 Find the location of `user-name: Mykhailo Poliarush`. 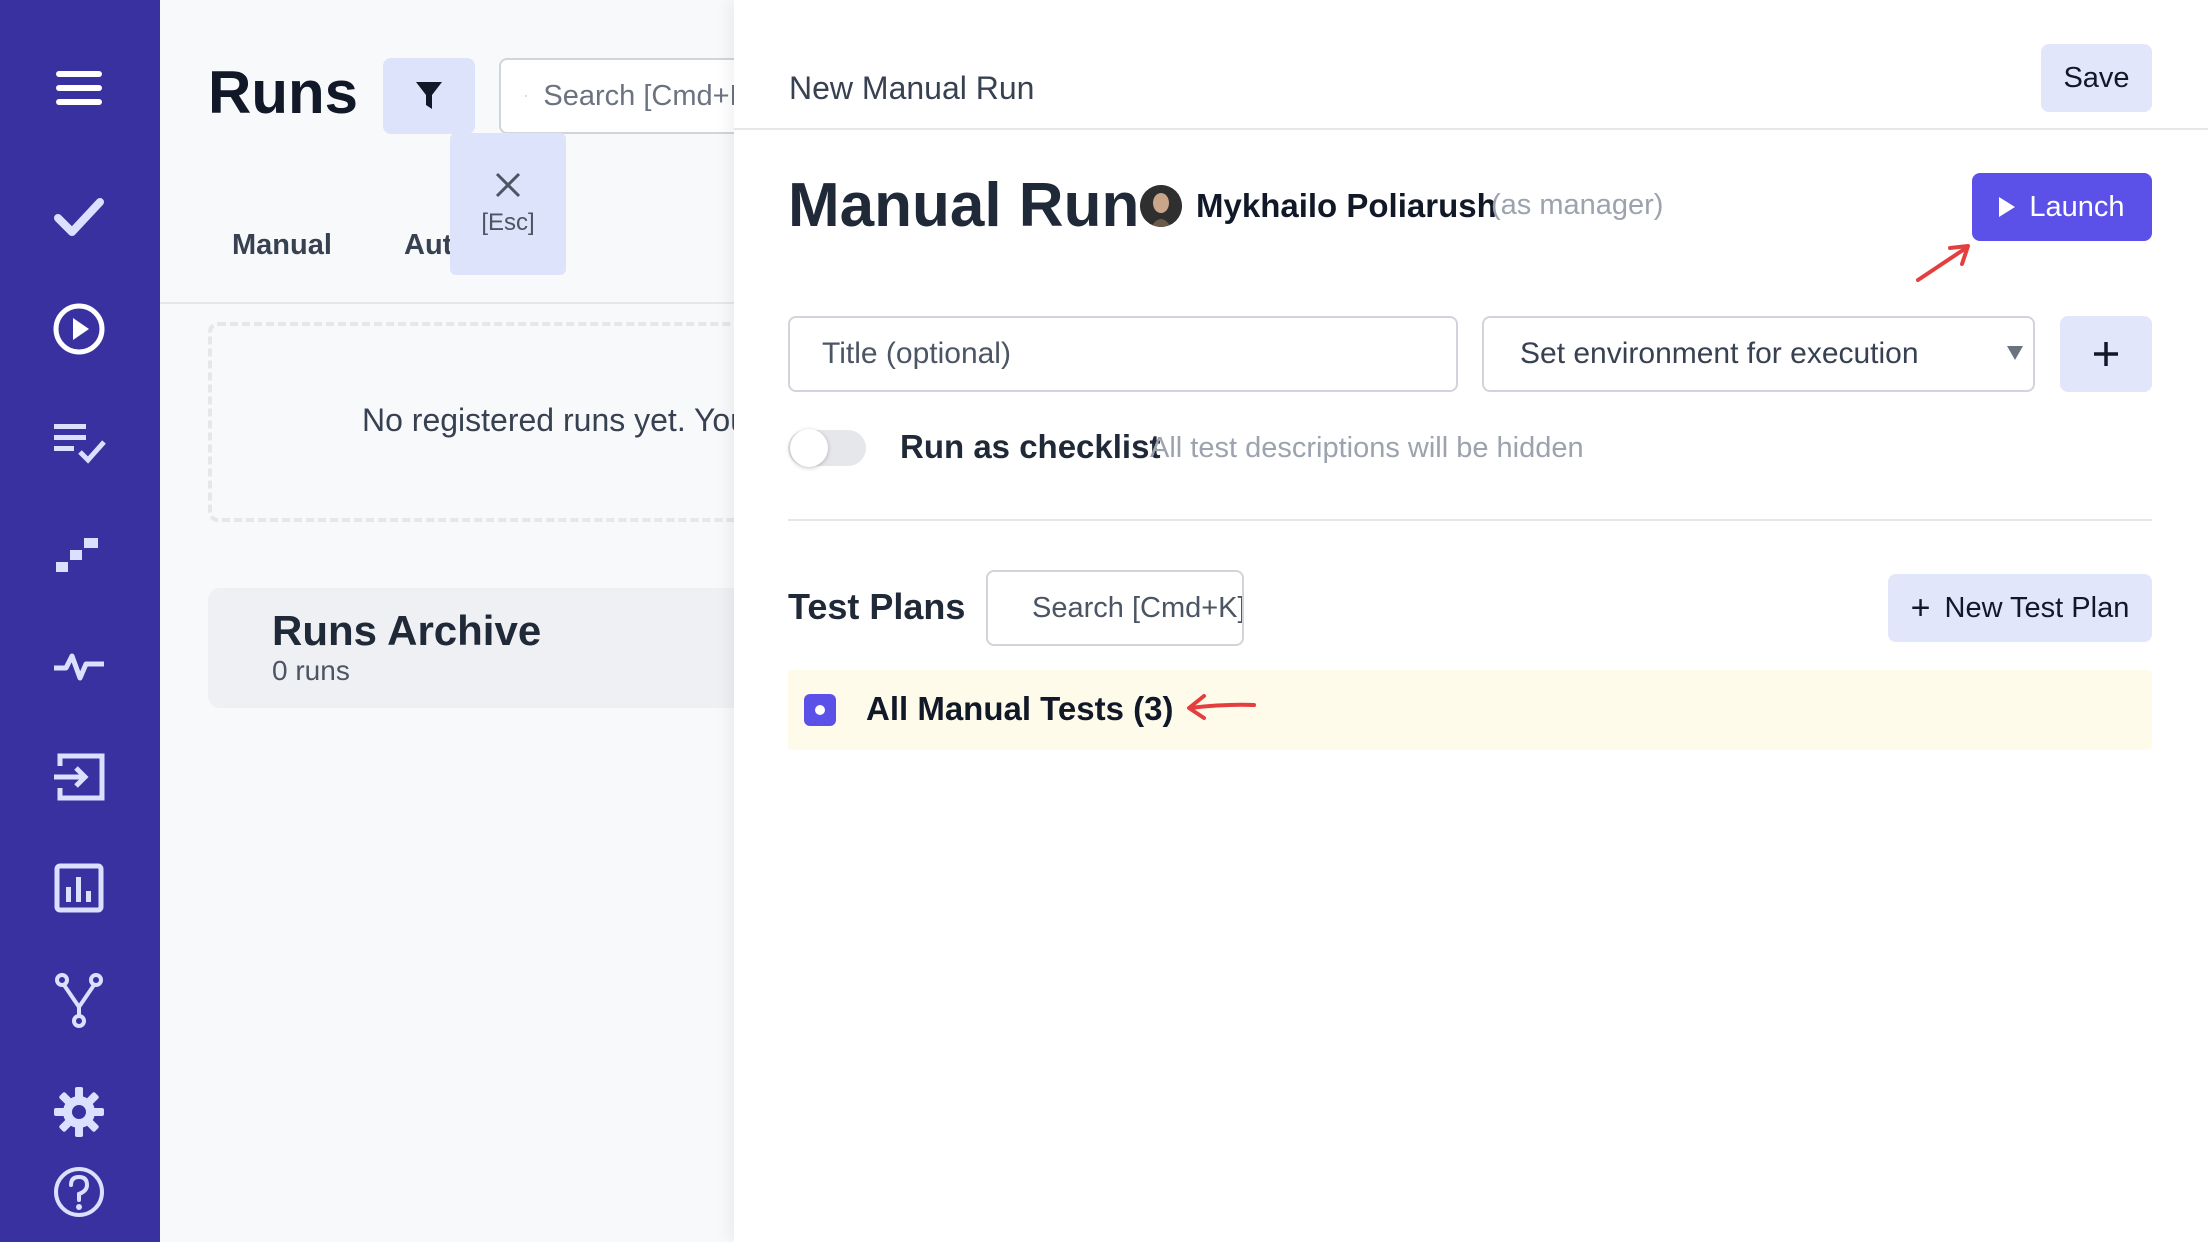

user-name: Mykhailo Poliarush is located at coordinates (1346, 205).